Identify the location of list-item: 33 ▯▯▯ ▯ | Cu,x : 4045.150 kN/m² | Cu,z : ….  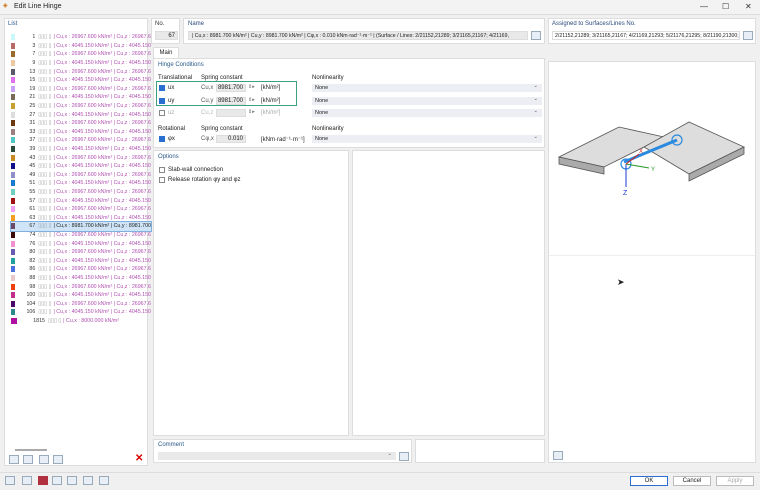
(81, 132).